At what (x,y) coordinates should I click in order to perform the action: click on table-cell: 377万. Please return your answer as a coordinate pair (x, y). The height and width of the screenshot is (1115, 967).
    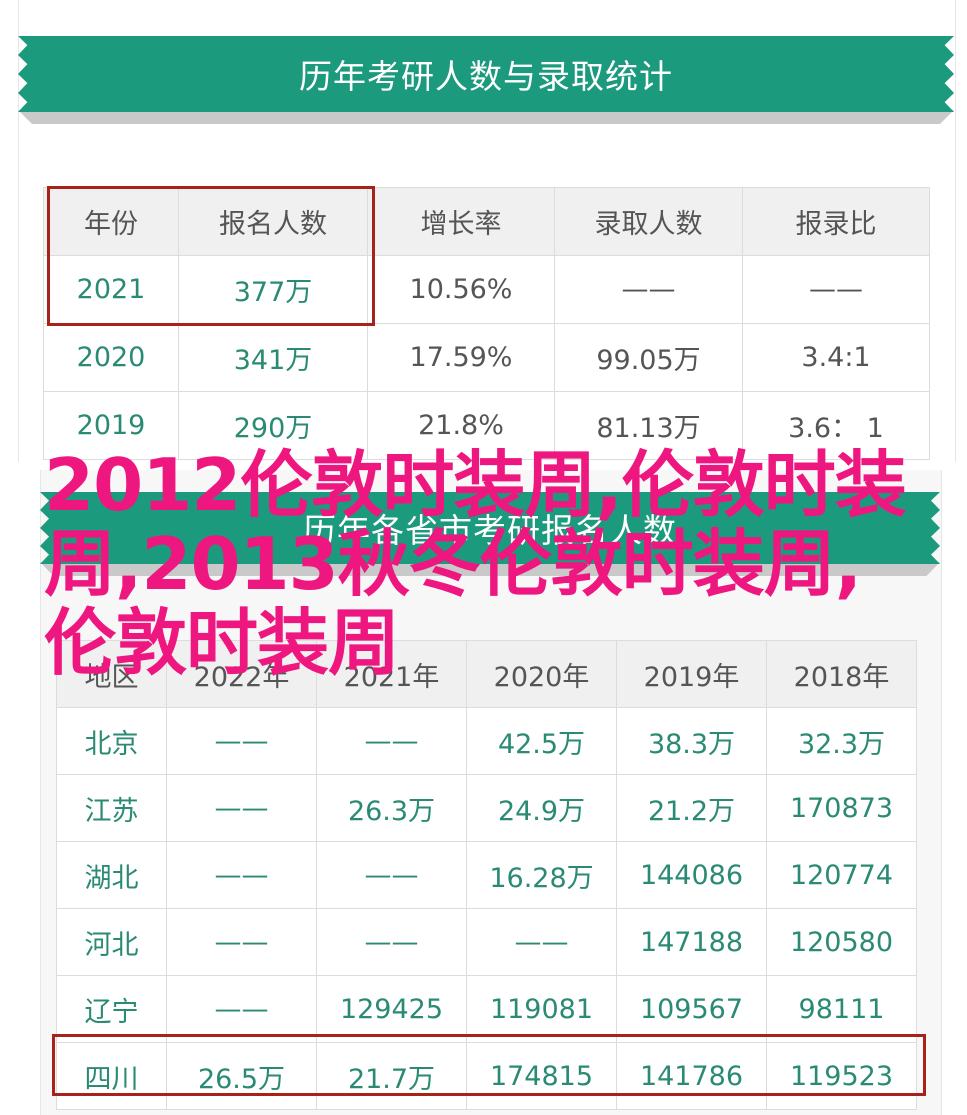
    Looking at the image, I should click on (273, 289).